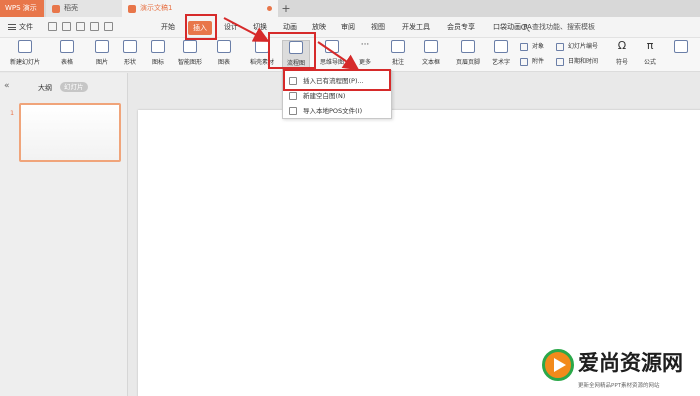 The image size is (700, 396). Describe the element at coordinates (621, 62) in the screenshot. I see `symbol-label: 符号` at that location.